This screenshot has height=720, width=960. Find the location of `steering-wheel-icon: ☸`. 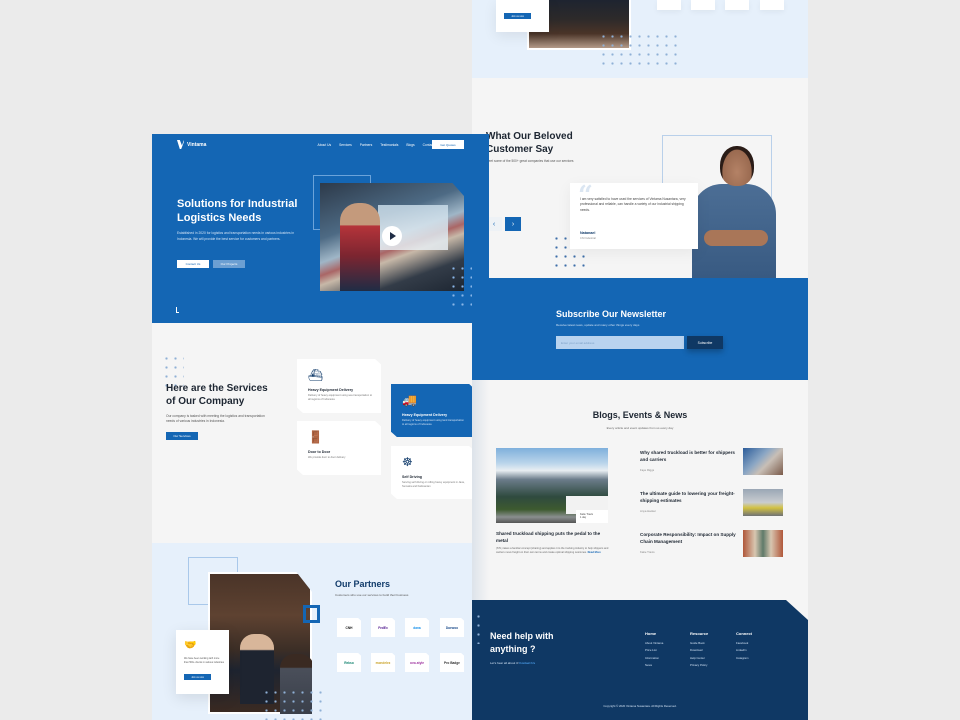

steering-wheel-icon: ☸ is located at coordinates (407, 462).